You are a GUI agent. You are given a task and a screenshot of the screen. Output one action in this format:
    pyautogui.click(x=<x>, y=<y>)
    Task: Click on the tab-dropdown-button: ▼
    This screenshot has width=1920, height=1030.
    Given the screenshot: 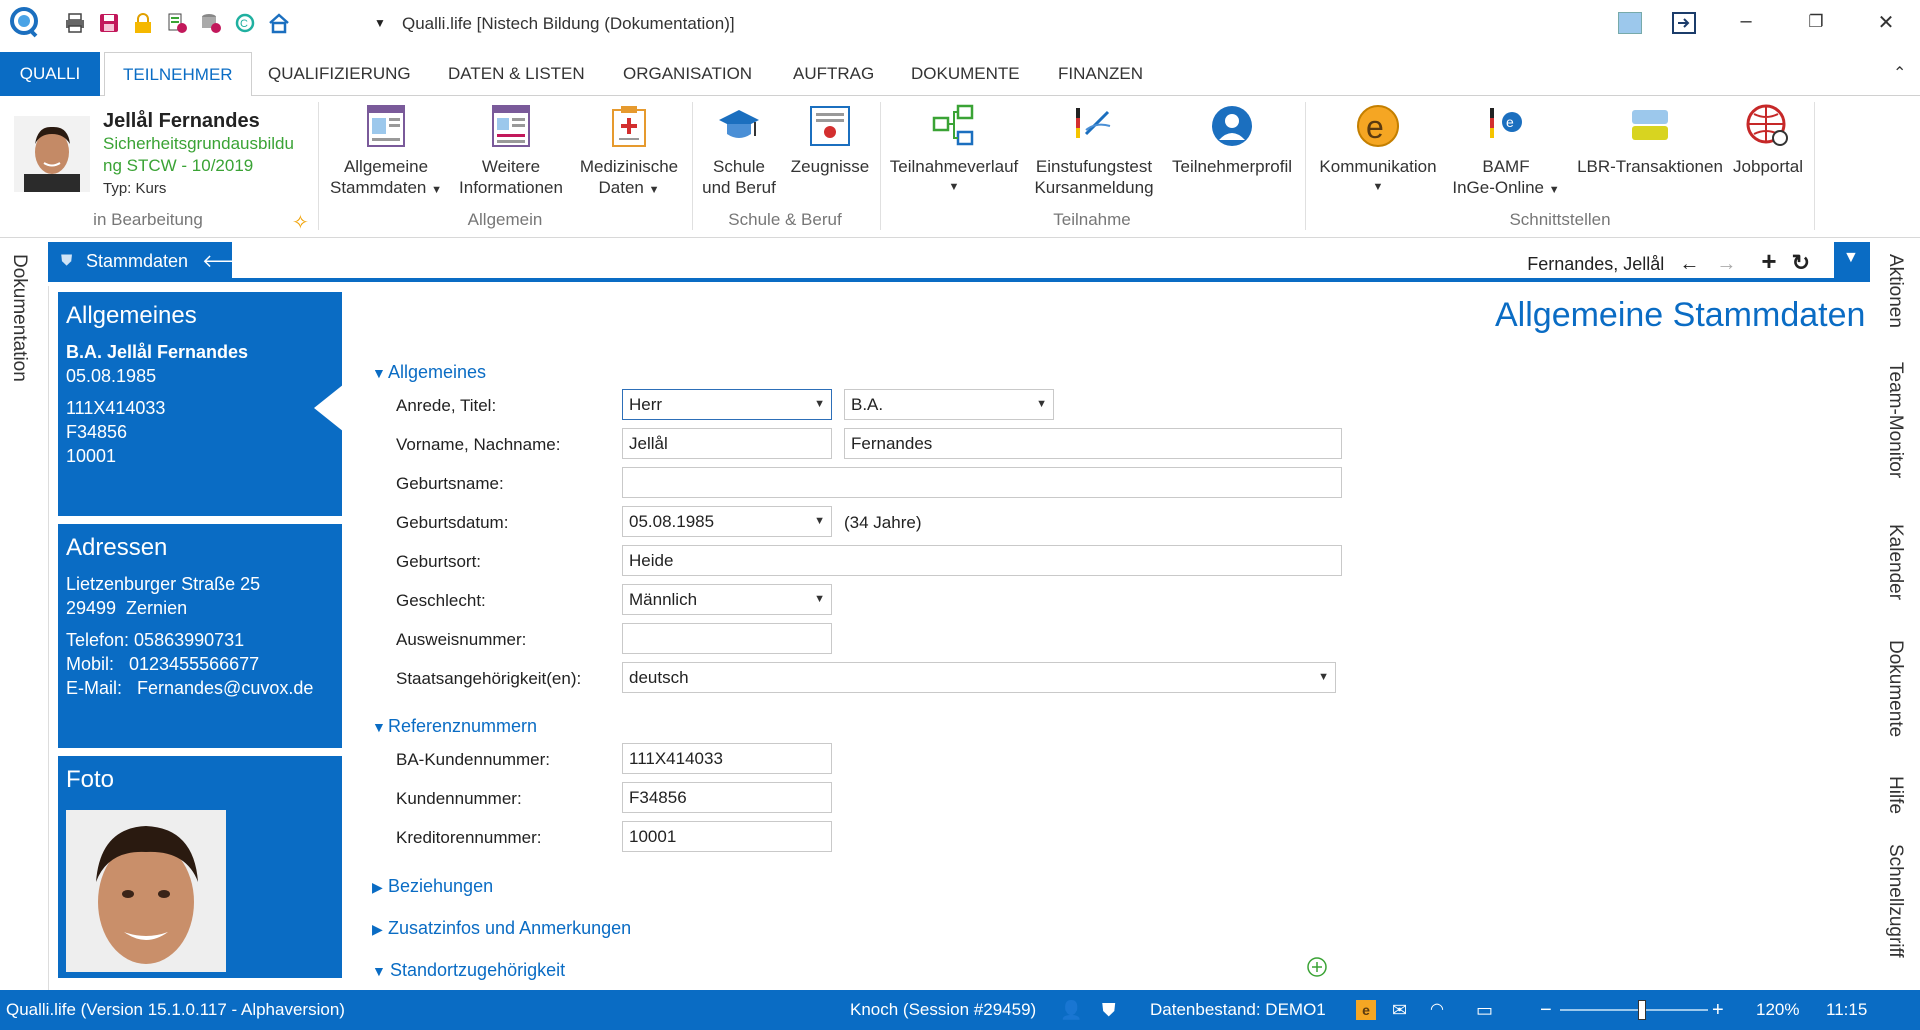 What is the action you would take?
    pyautogui.click(x=1852, y=261)
    